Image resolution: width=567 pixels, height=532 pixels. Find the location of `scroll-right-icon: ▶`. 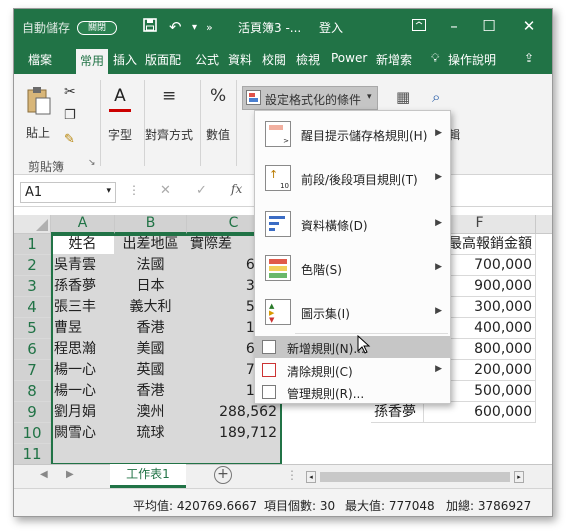

scroll-right-icon: ▶ is located at coordinates (70, 474).